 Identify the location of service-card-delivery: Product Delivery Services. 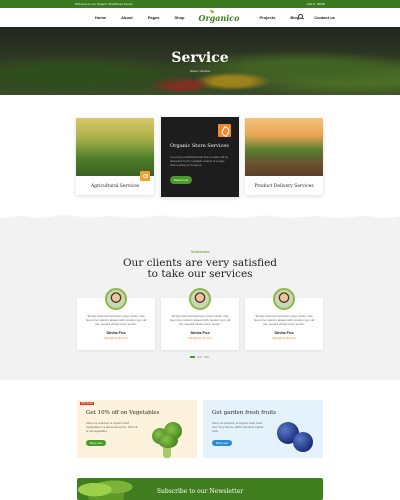
(284, 156).